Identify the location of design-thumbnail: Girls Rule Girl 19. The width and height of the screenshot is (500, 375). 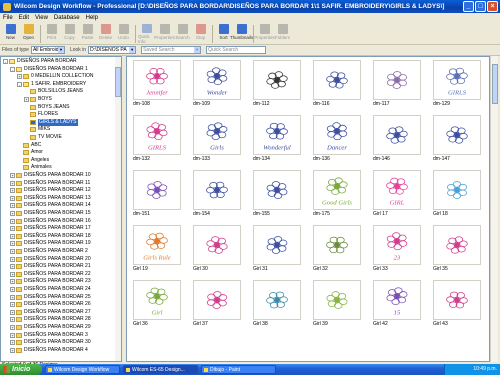
(157, 249).